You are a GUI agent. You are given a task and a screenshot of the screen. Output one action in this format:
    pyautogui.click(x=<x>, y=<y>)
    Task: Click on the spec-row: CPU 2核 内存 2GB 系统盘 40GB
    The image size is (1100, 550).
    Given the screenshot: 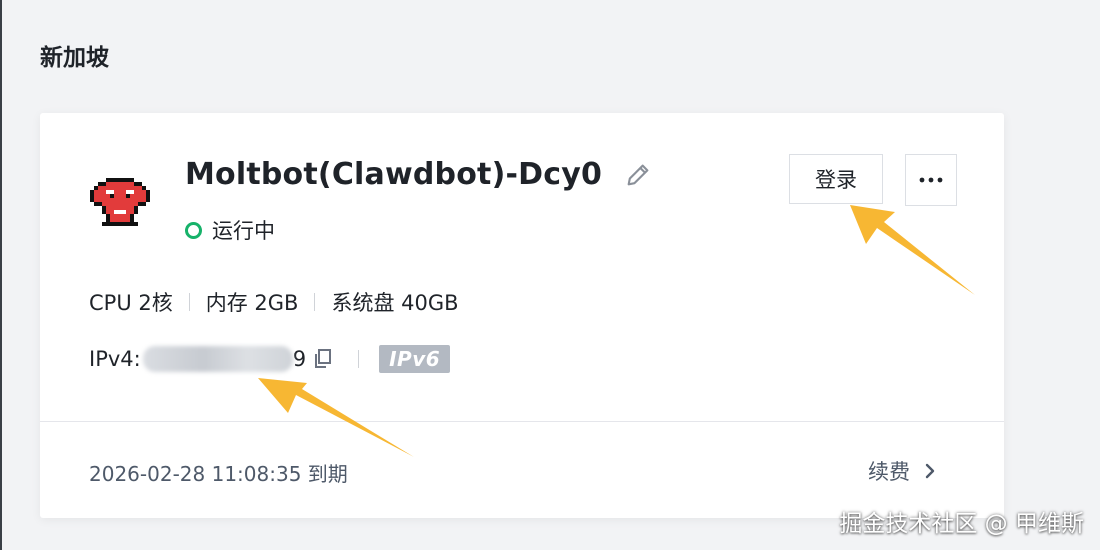 What is the action you would take?
    pyautogui.click(x=274, y=302)
    